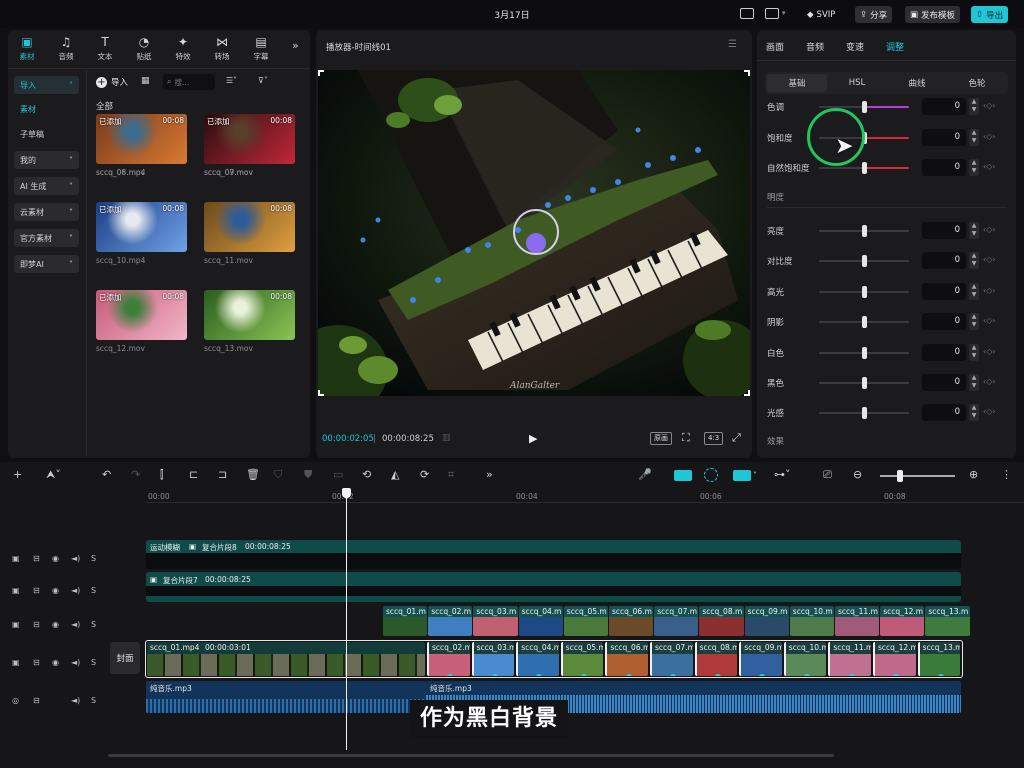  What do you see at coordinates (493, 659) in the screenshot?
I see `main-track-clip: sccq_03.m` at bounding box center [493, 659].